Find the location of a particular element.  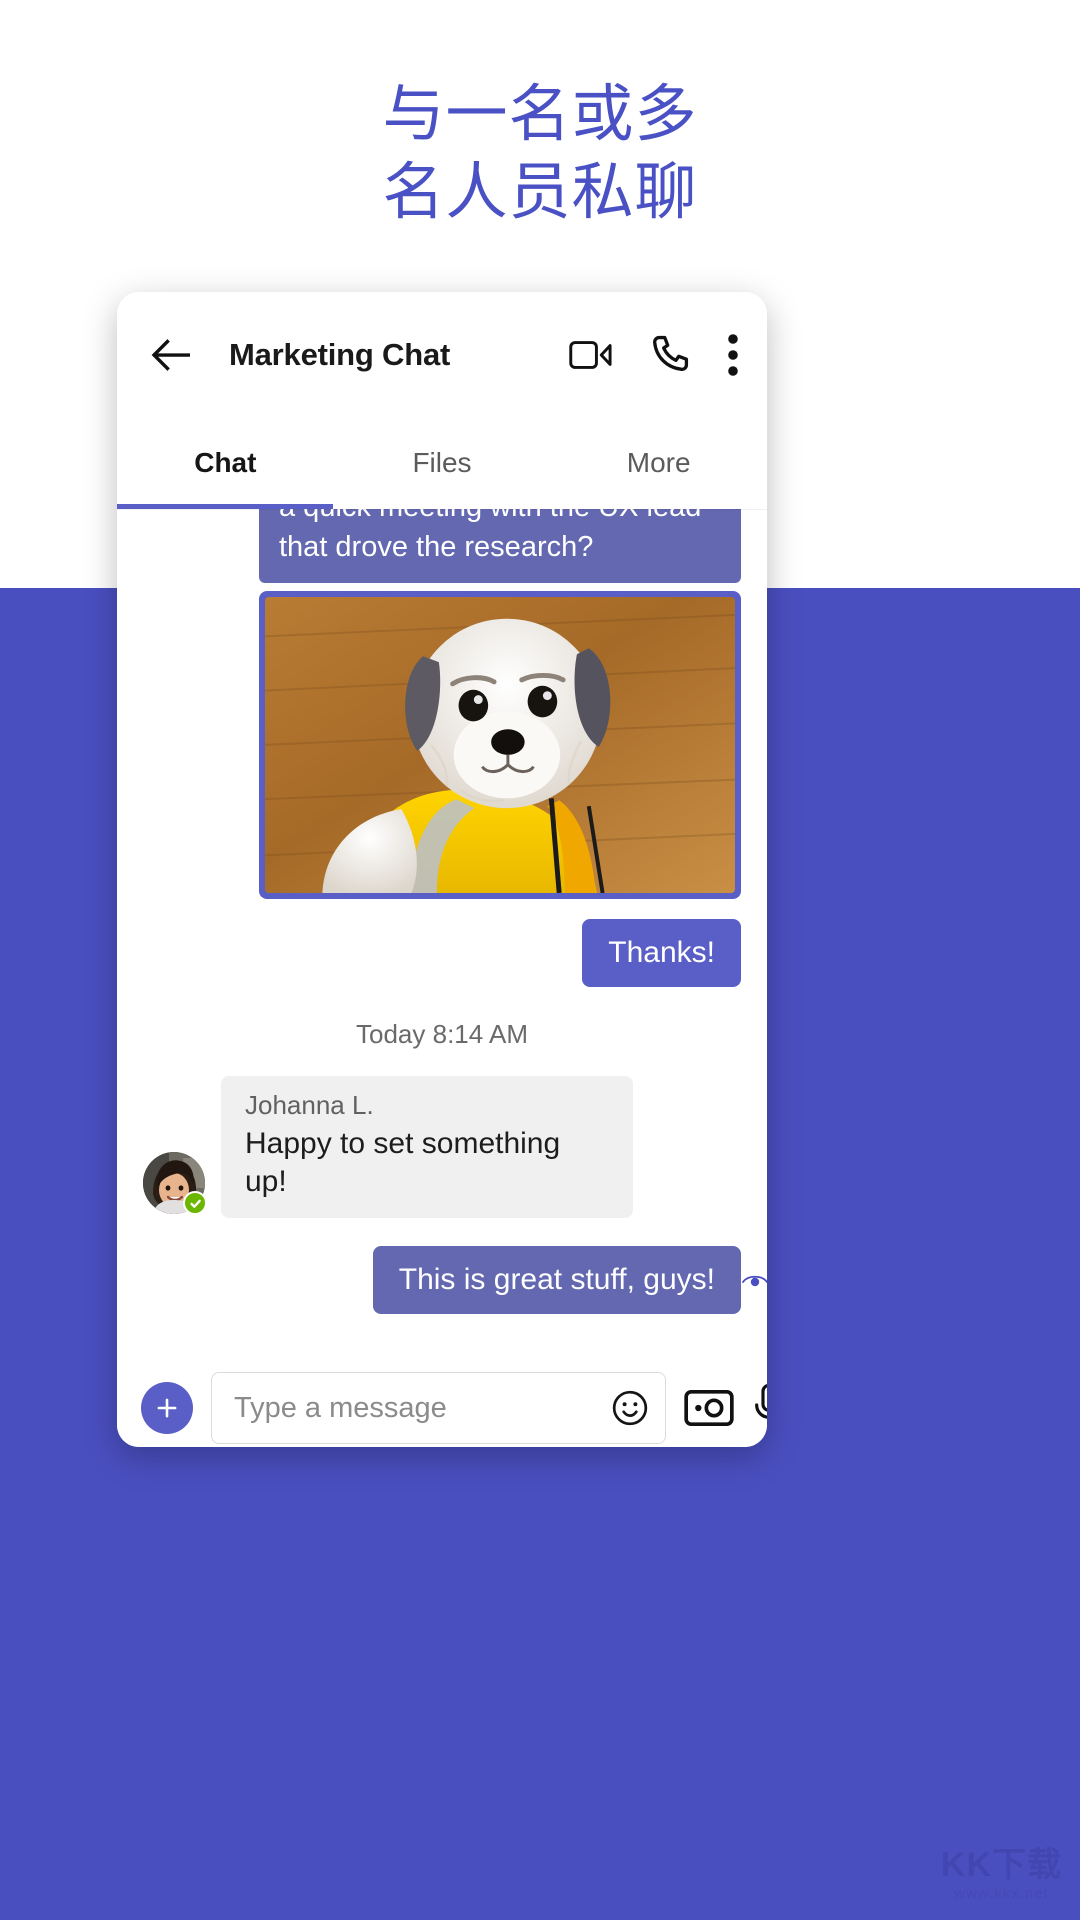

phone-icon is located at coordinates (669, 355).